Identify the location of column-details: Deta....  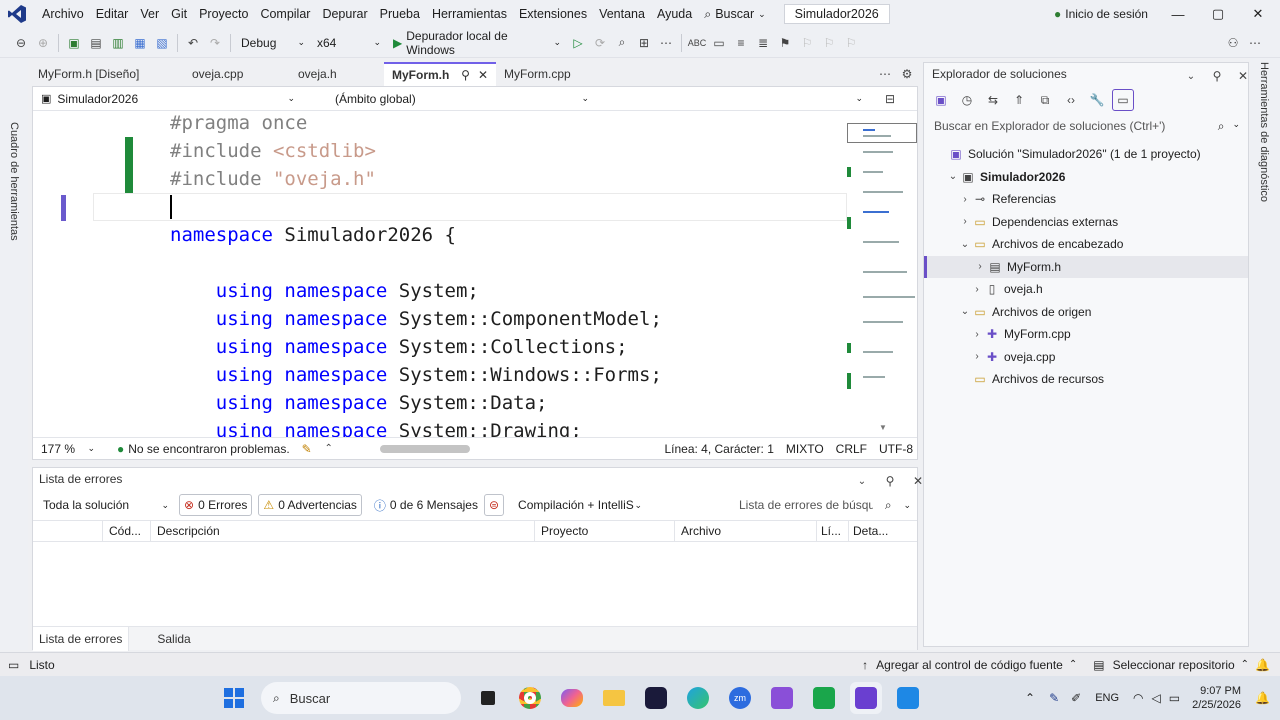
(882, 531).